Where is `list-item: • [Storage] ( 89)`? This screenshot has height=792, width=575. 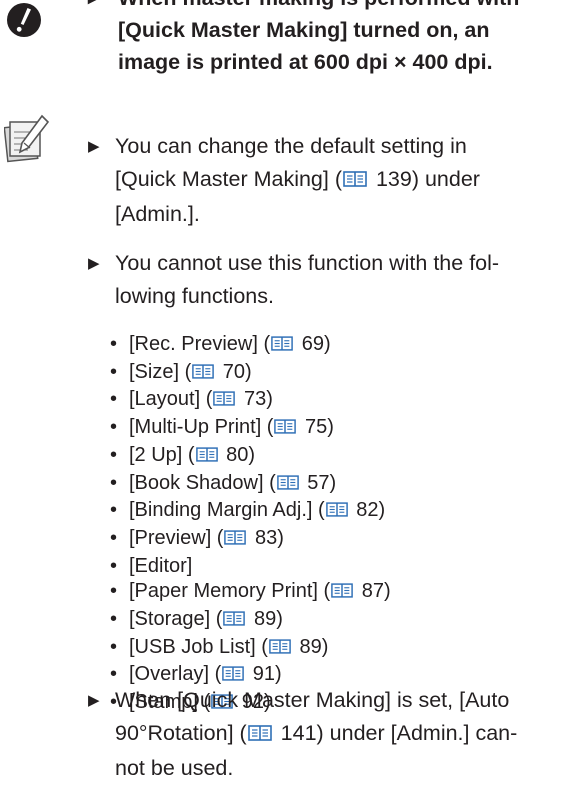 list-item: • [Storage] ( 89) is located at coordinates (287, 621).